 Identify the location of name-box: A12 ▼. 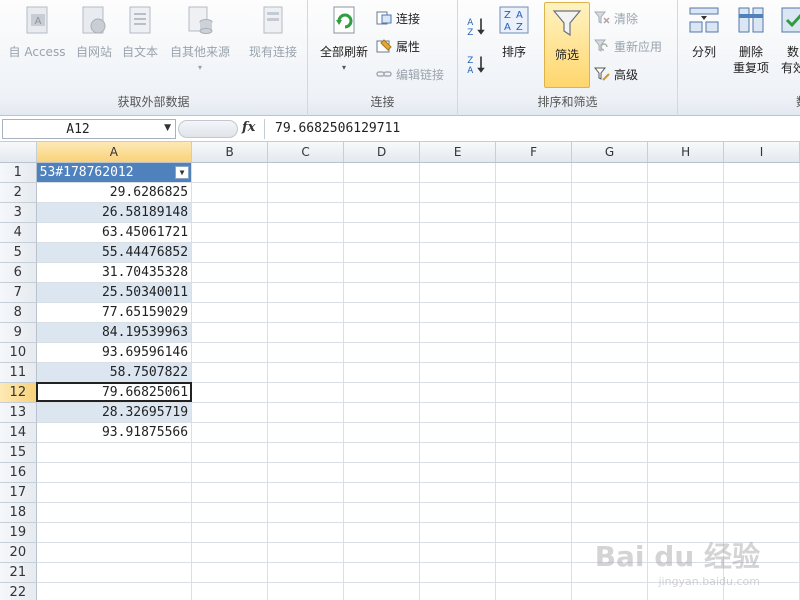
(89, 129).